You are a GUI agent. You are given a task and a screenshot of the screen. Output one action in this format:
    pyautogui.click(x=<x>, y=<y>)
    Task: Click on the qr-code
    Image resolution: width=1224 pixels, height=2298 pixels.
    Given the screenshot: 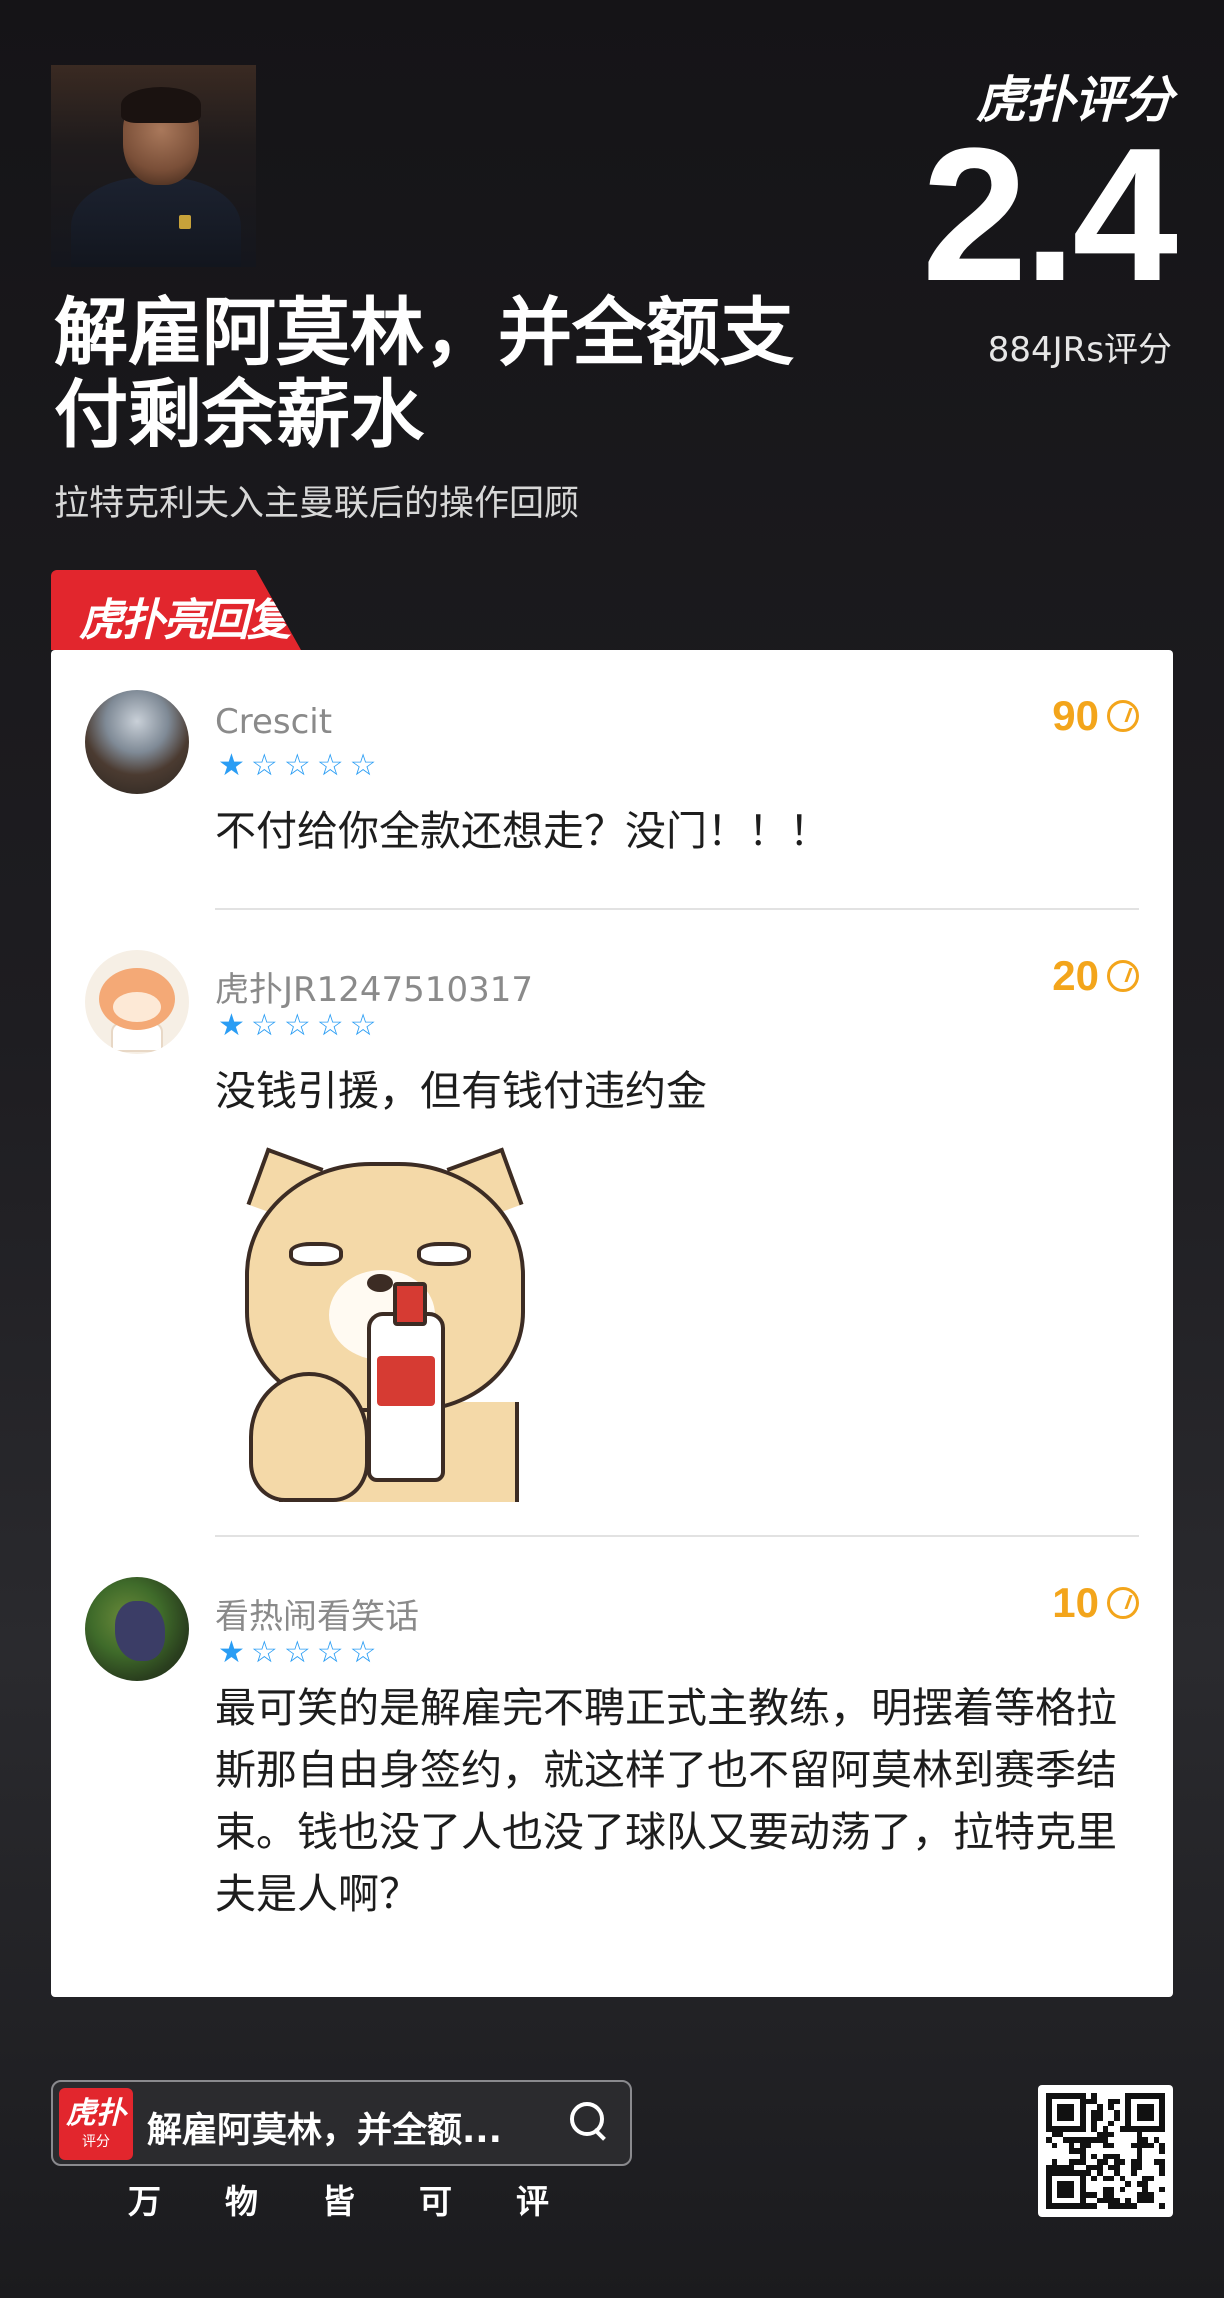 What is the action you would take?
    pyautogui.click(x=1105, y=2151)
    